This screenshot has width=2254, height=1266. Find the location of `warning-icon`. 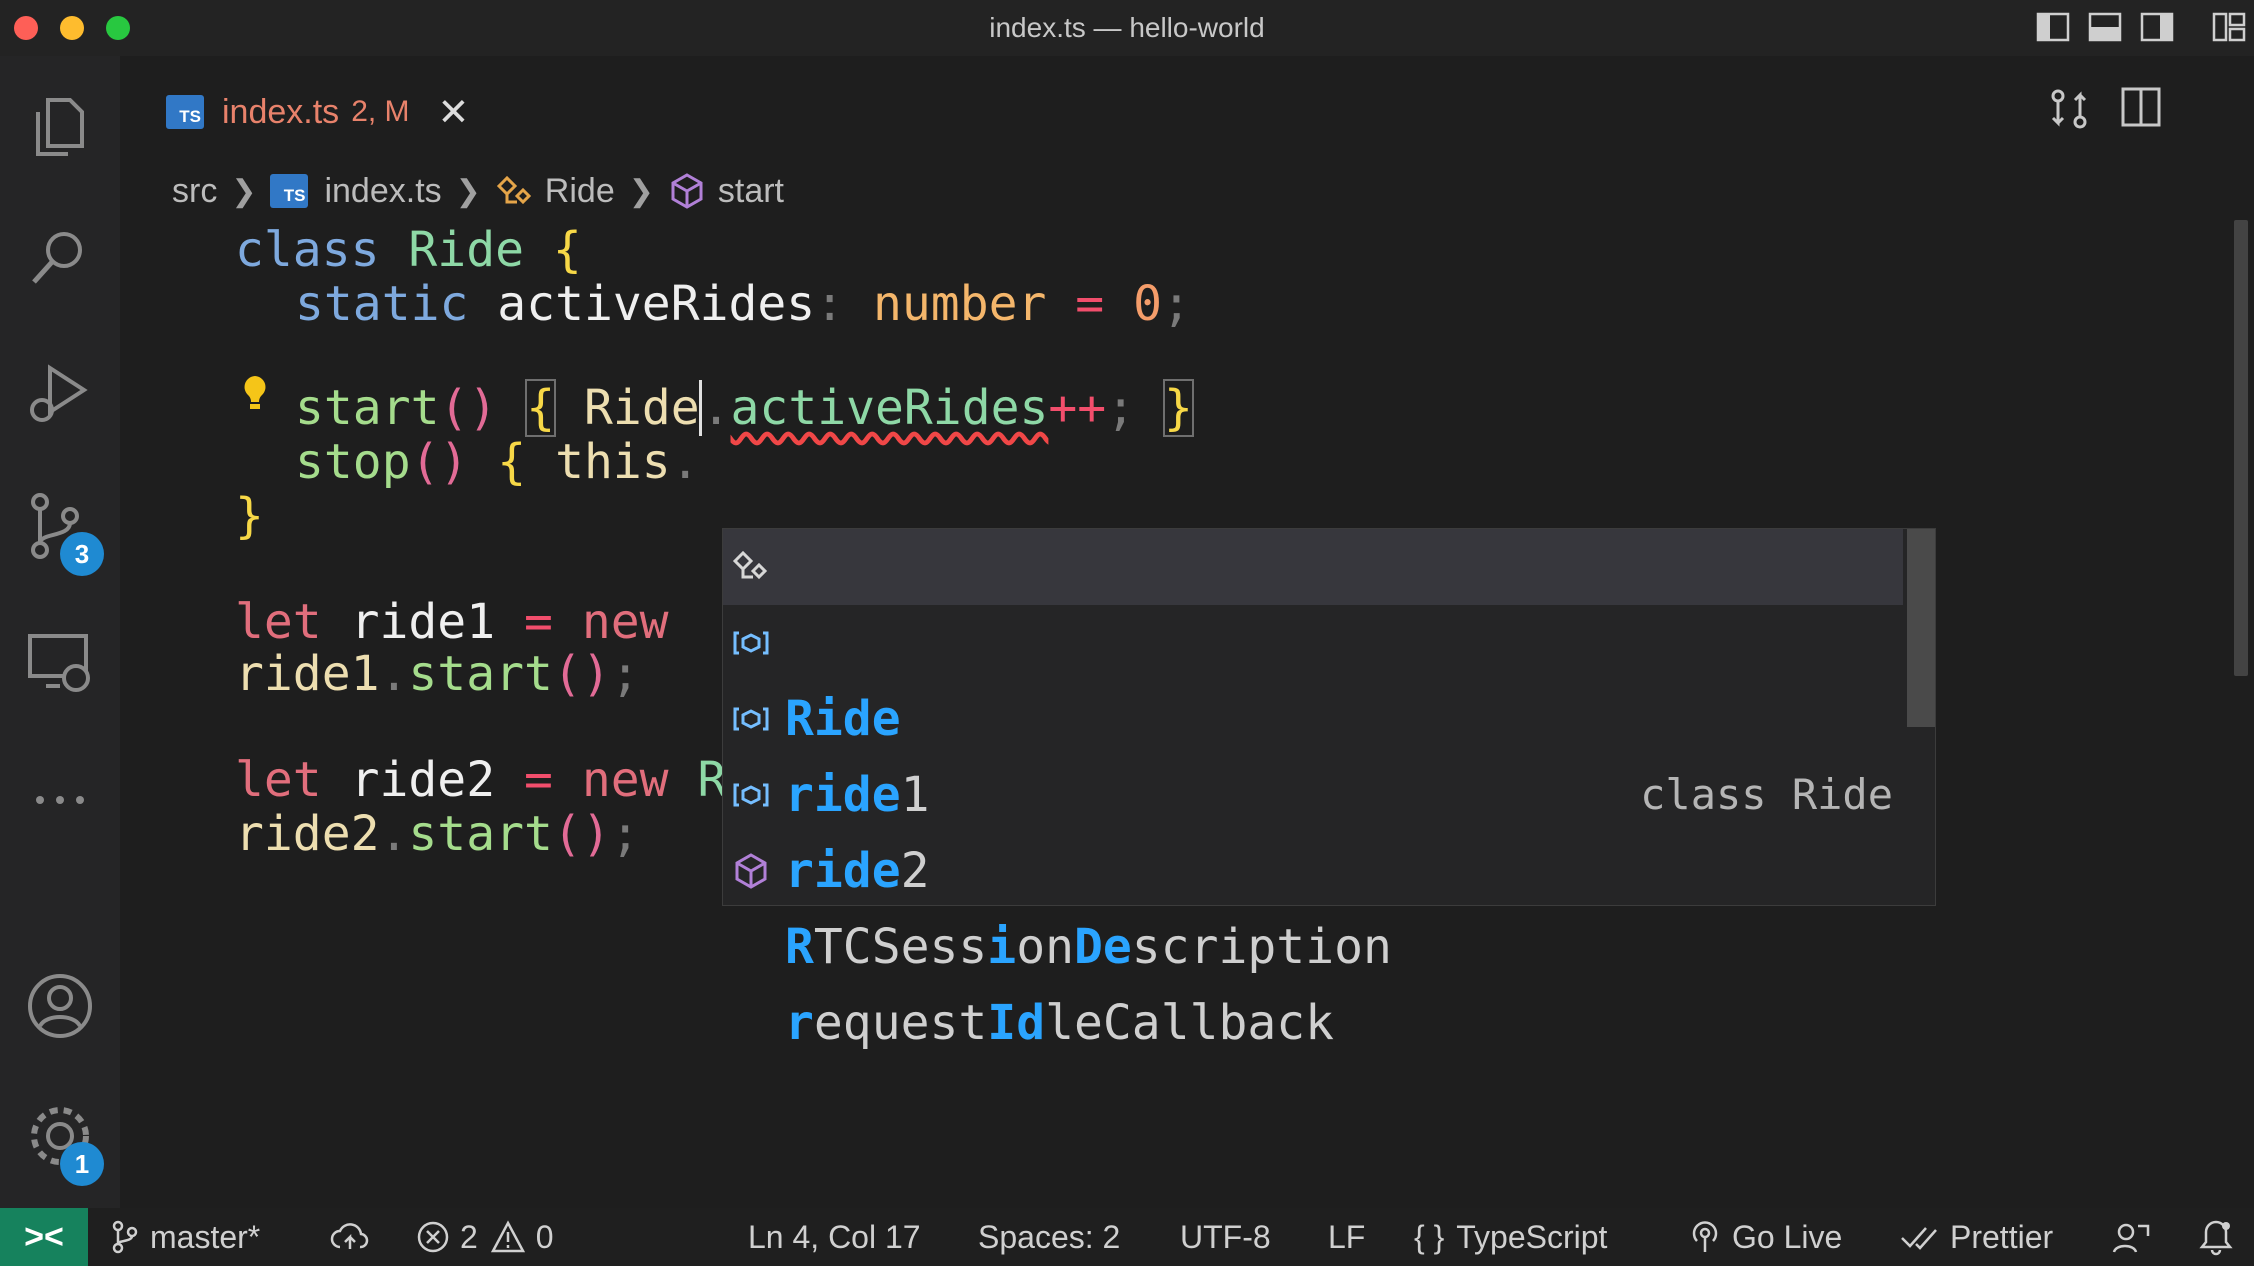

warning-icon is located at coordinates (507, 1236).